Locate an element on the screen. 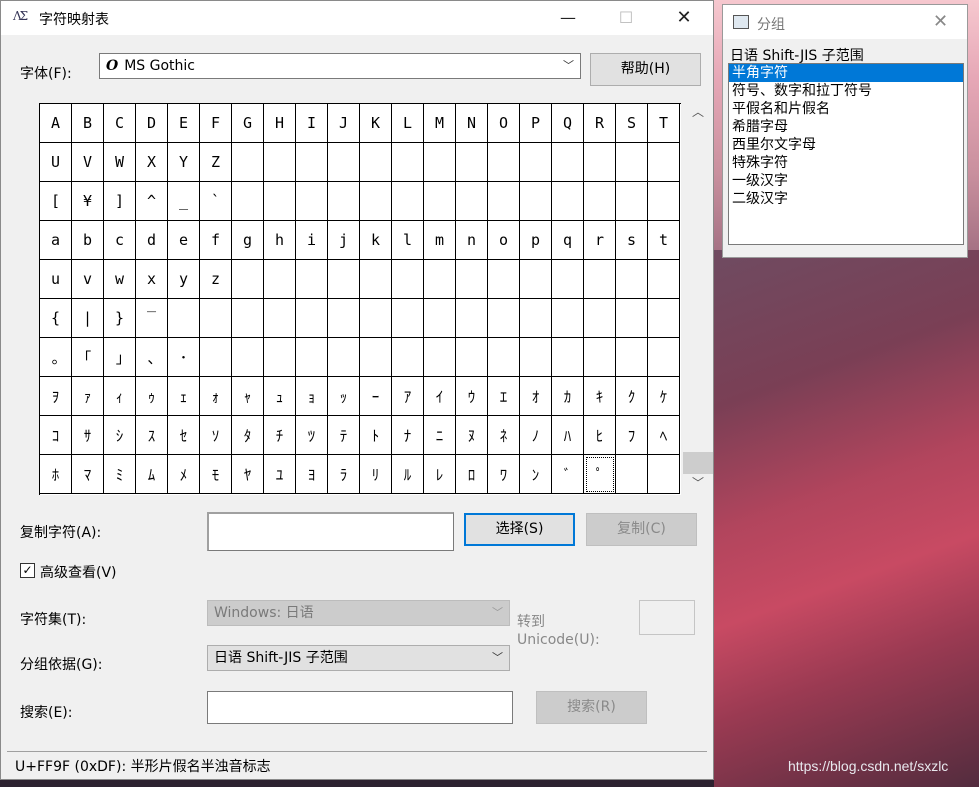 Image resolution: width=979 pixels, height=787 pixels. scroll-thumb is located at coordinates (698, 463).